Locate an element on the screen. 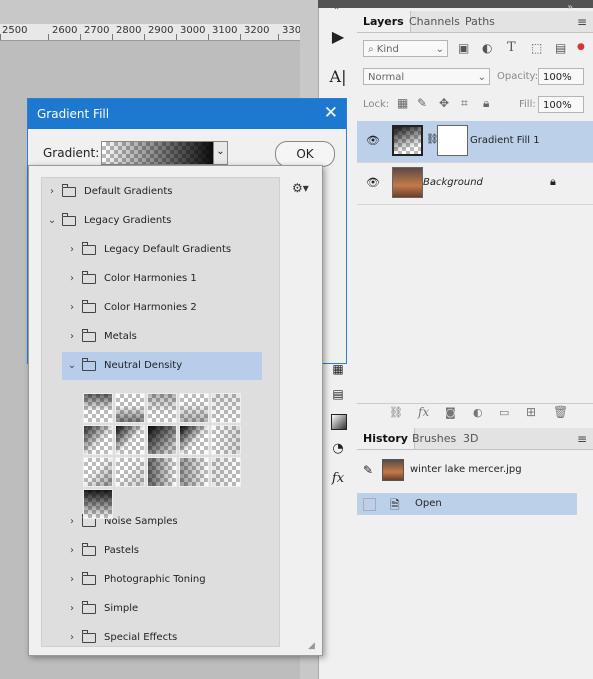 The image size is (593, 679). gear-icon: ⚙︎▾ is located at coordinates (300, 188).